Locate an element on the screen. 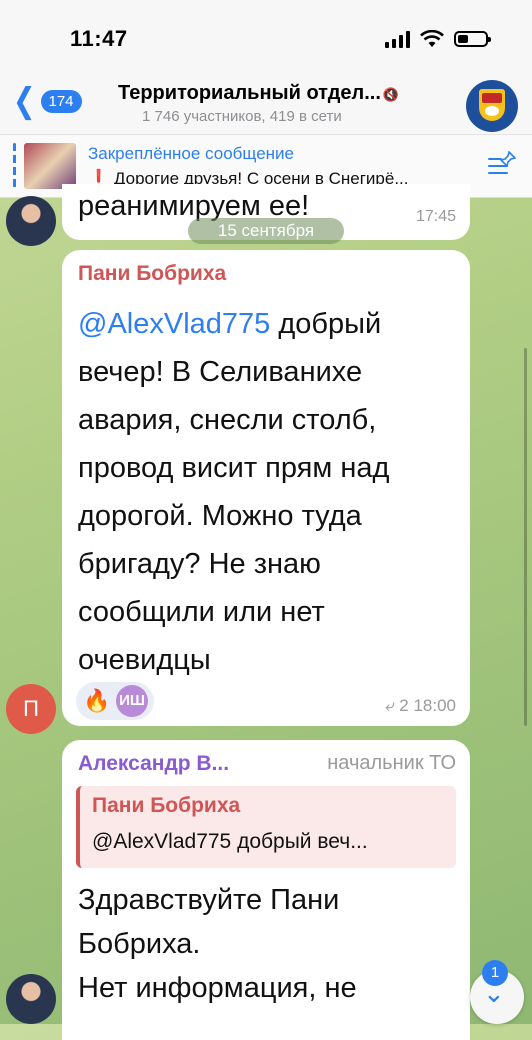 This screenshot has width=532, height=1040. scroll-indicator is located at coordinates (525, 537).